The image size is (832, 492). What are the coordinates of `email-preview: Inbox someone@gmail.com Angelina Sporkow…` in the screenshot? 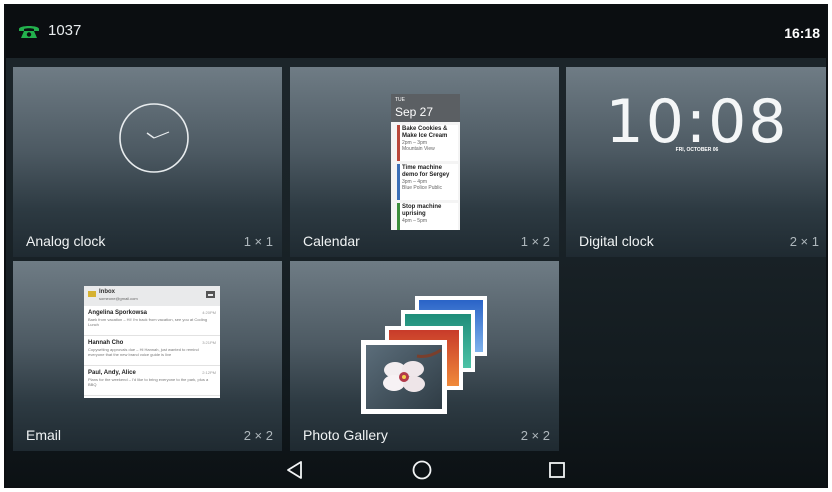 It's located at (152, 342).